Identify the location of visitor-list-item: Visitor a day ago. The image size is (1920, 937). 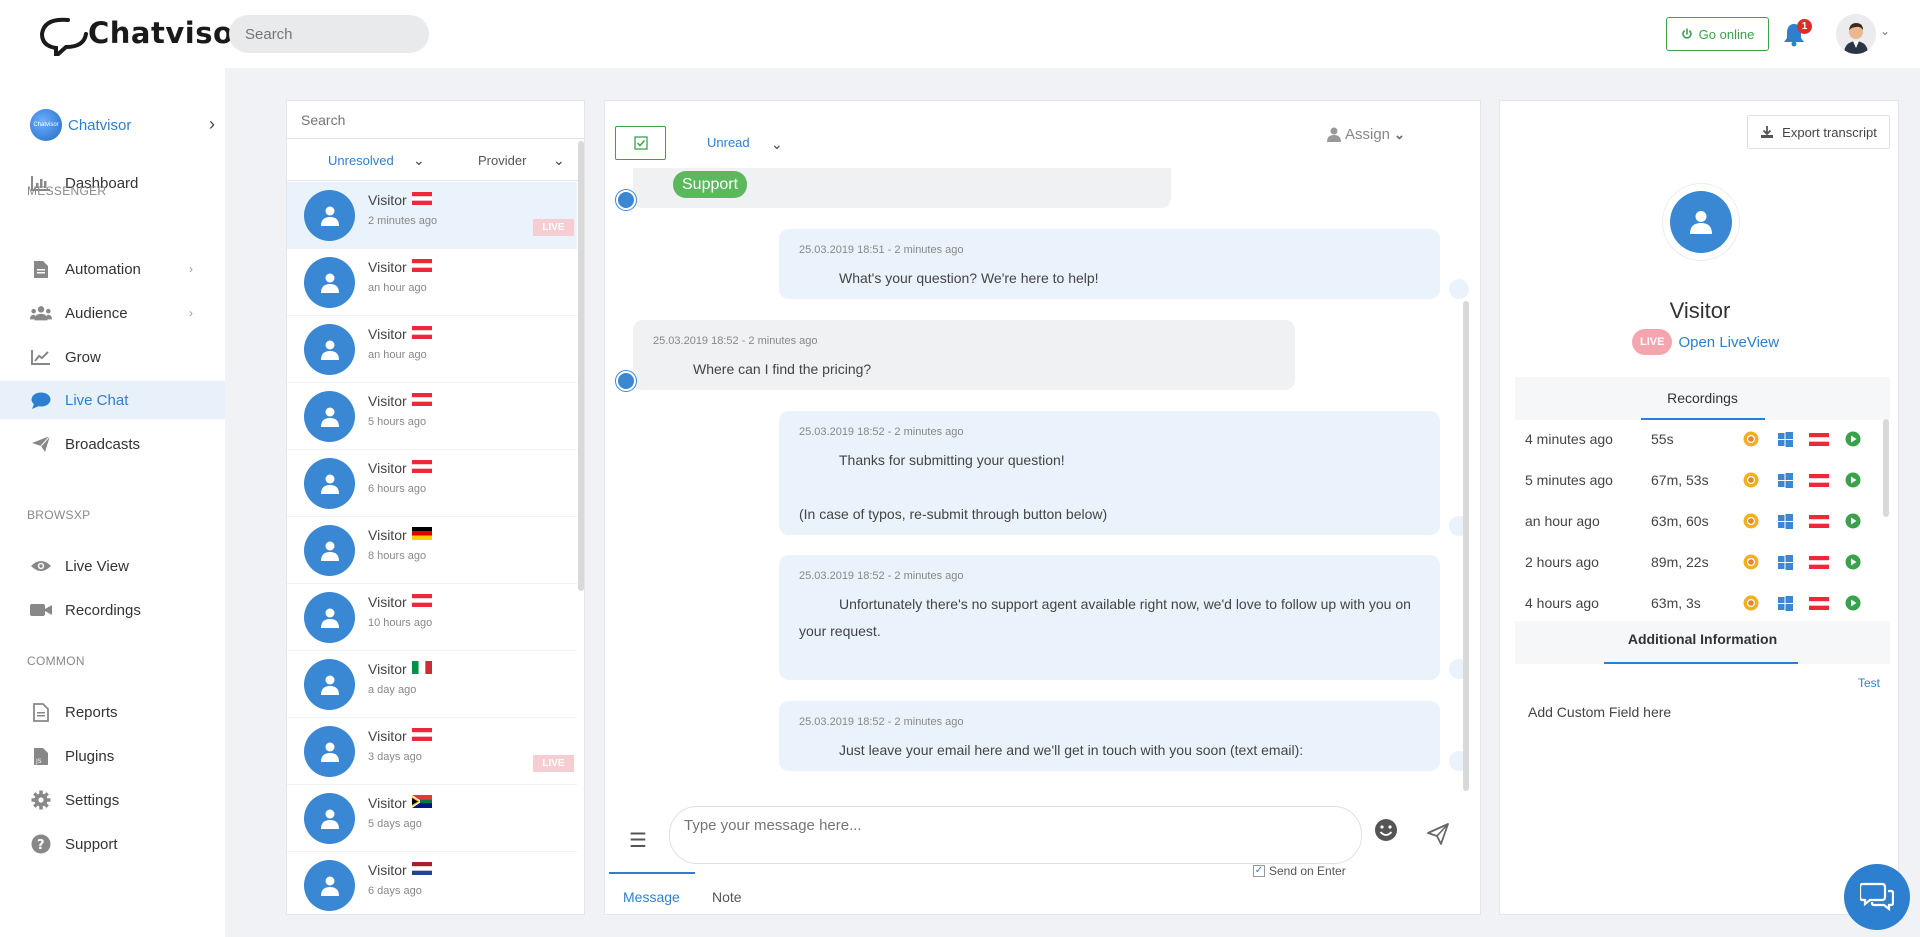
(432, 684).